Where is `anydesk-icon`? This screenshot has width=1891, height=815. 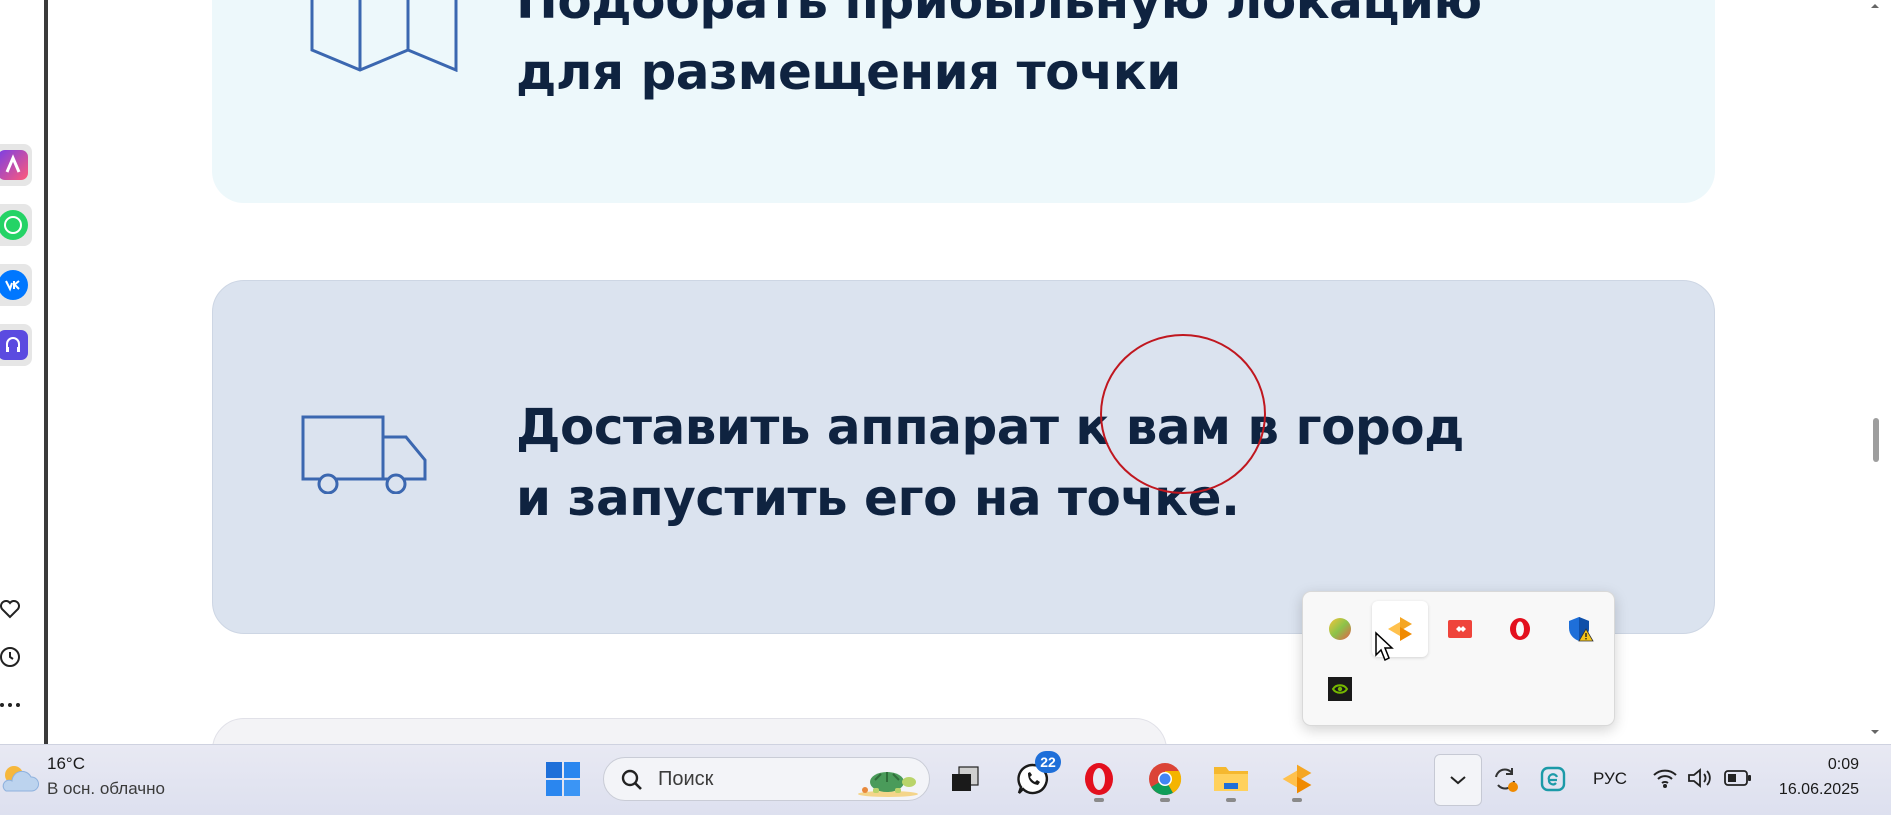
anydesk-icon is located at coordinates (1460, 629).